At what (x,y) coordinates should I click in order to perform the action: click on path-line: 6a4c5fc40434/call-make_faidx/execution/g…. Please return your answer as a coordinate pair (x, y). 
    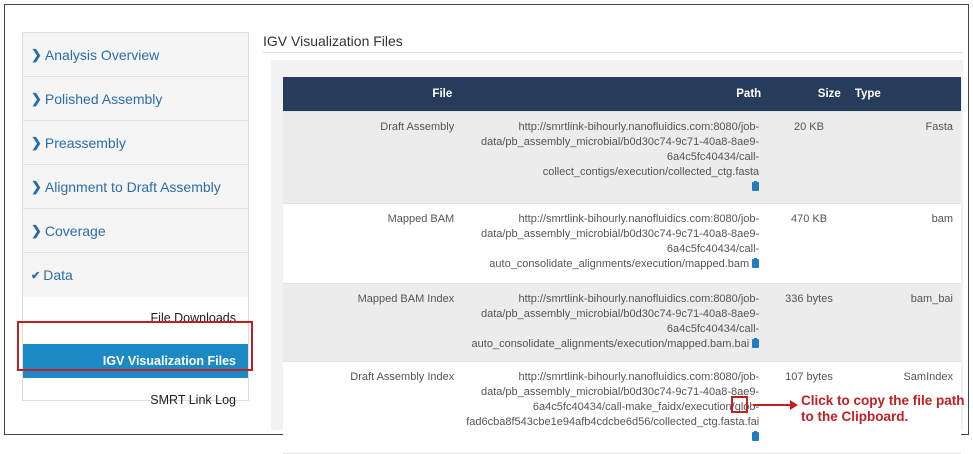
    Looking at the image, I should click on (646, 406).